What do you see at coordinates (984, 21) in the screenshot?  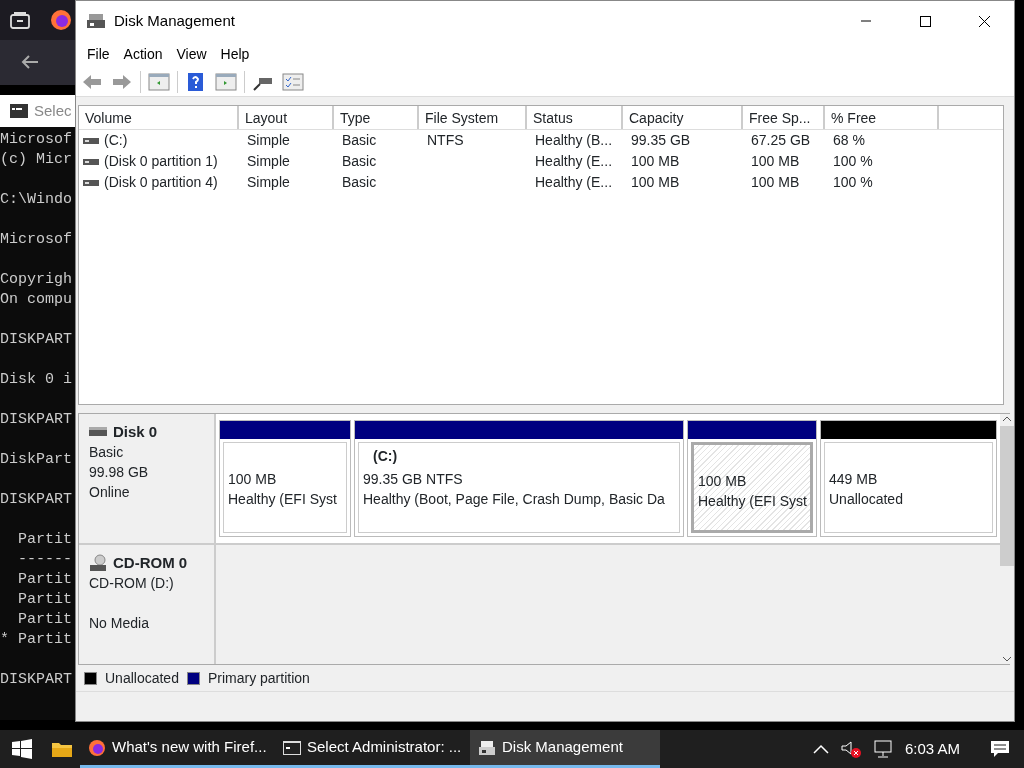 I see `close-icon` at bounding box center [984, 21].